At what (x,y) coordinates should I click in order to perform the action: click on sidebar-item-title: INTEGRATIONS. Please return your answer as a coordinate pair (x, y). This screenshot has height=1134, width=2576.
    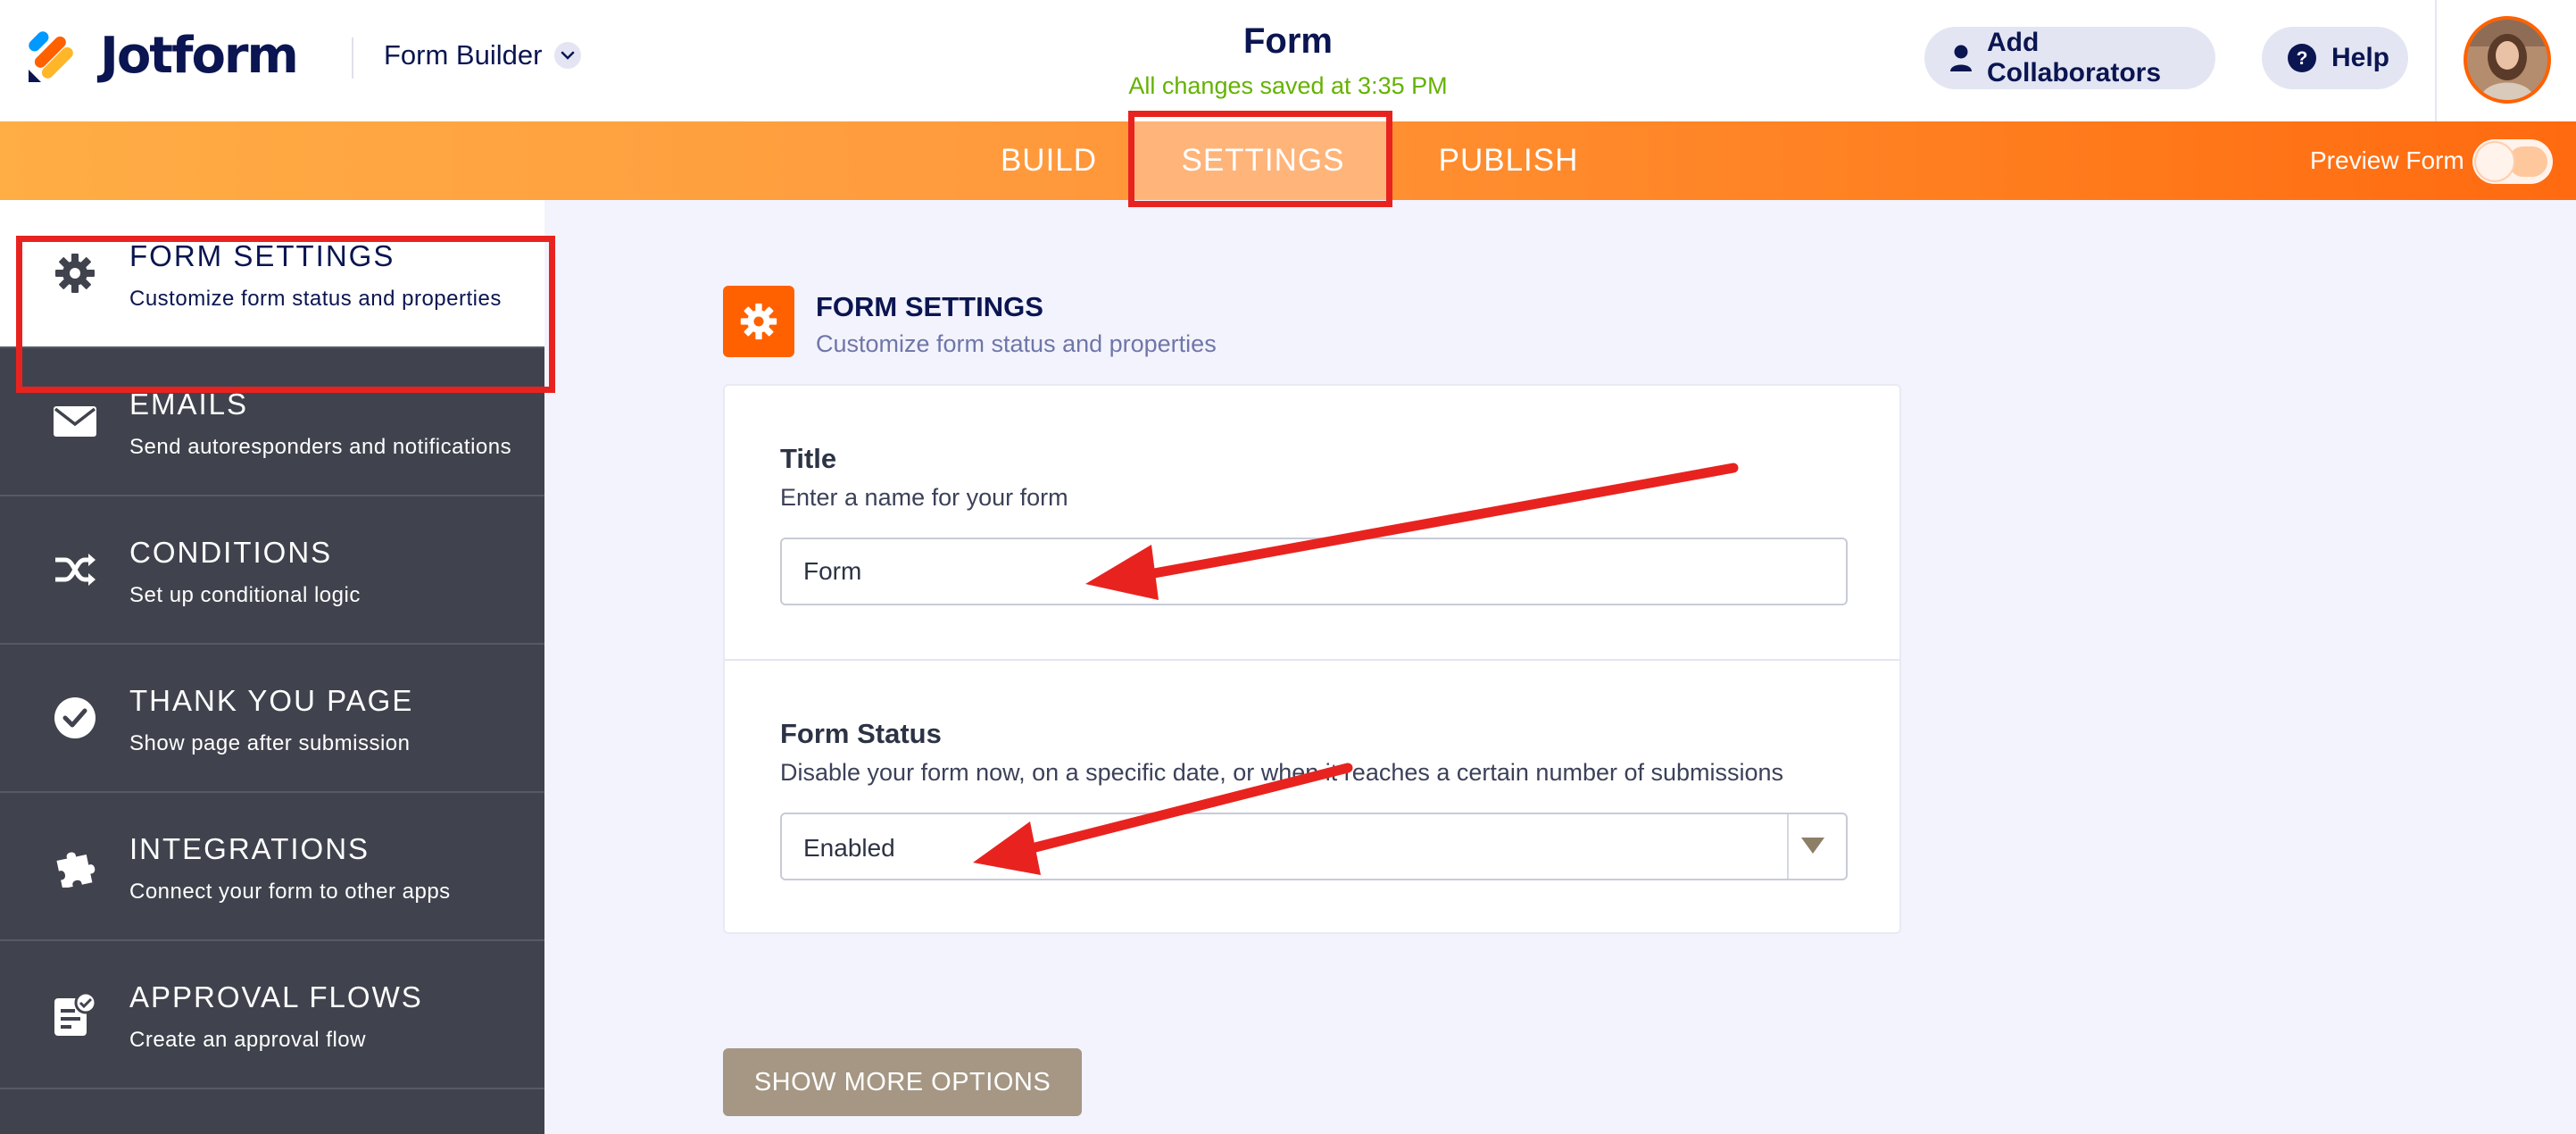
    Looking at the image, I should click on (250, 848).